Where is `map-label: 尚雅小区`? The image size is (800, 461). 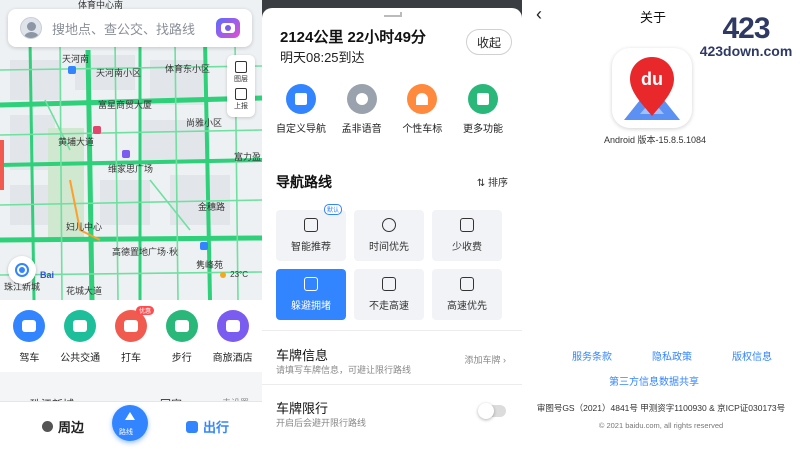 map-label: 尚雅小区 is located at coordinates (204, 122).